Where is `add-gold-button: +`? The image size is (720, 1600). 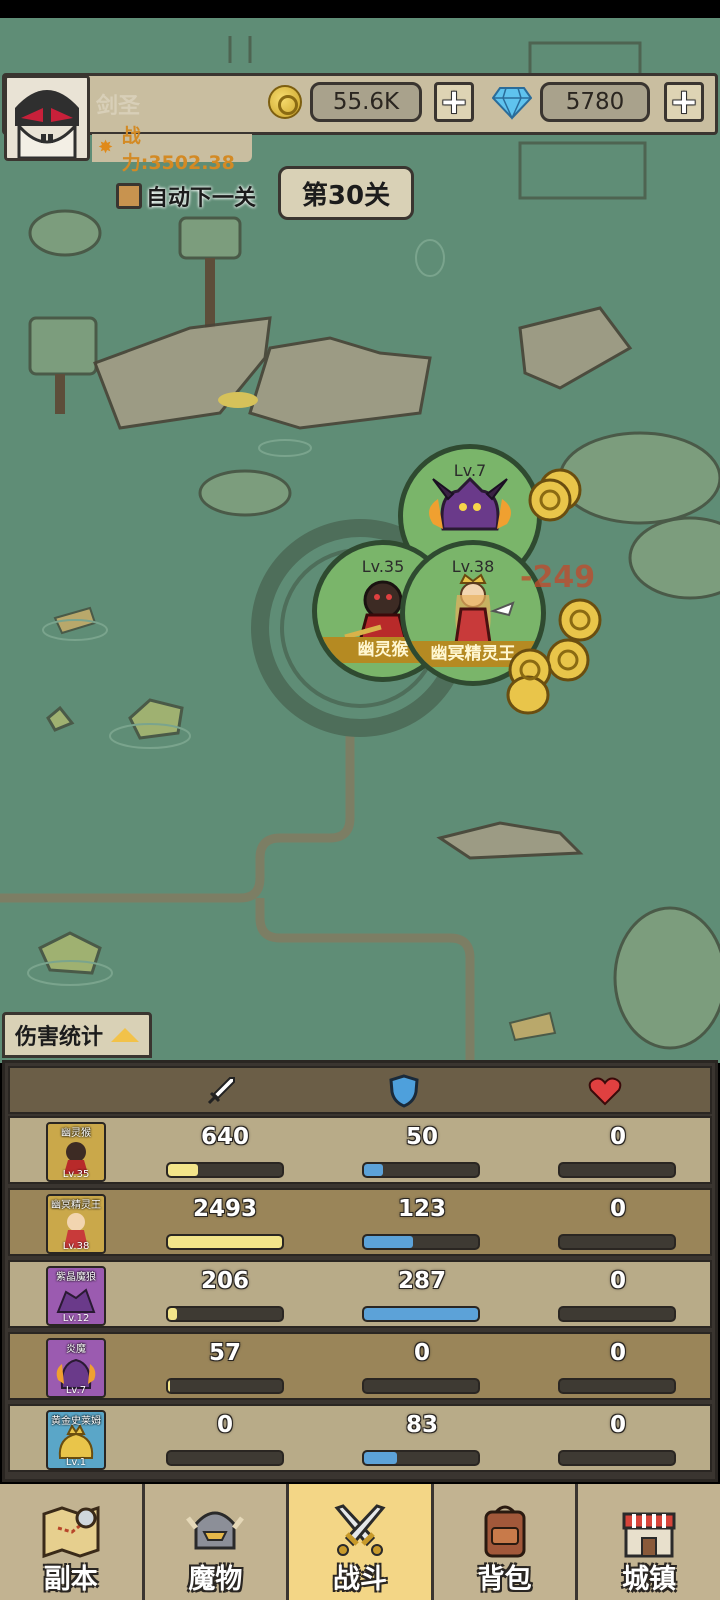
add-gold-button: + is located at coordinates (454, 102).